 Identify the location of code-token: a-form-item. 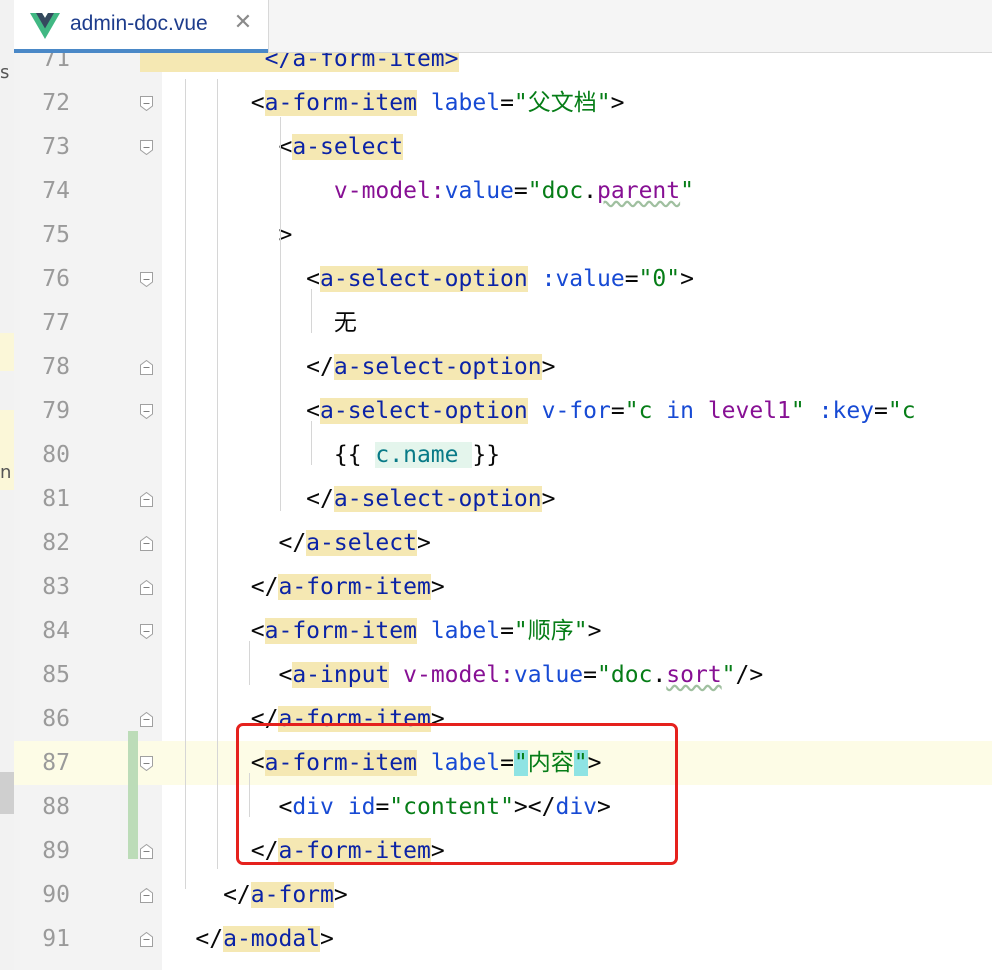
(340, 631).